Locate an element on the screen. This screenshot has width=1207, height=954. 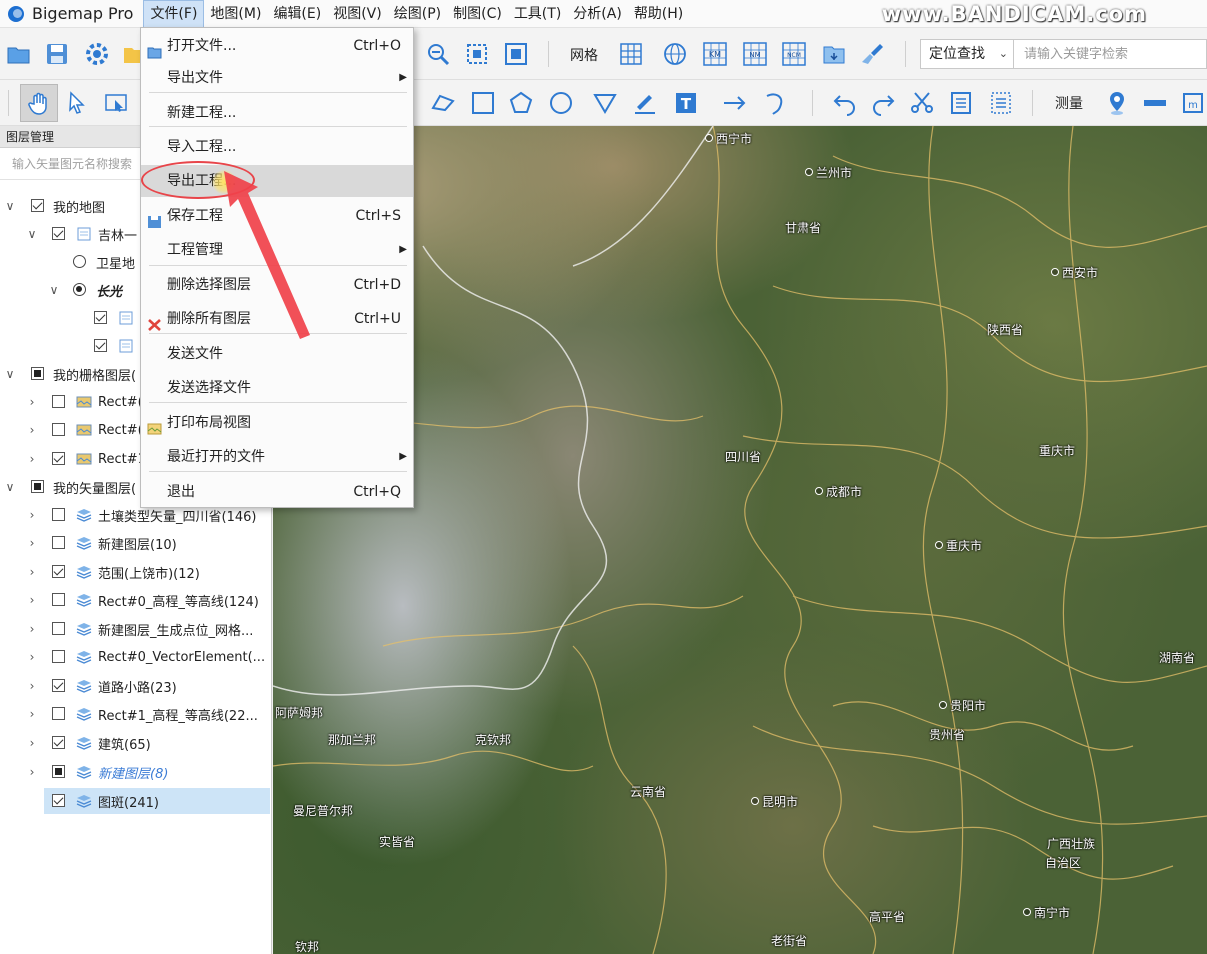
file-menu-item: 打印布局视图 is located at coordinates (277, 423).